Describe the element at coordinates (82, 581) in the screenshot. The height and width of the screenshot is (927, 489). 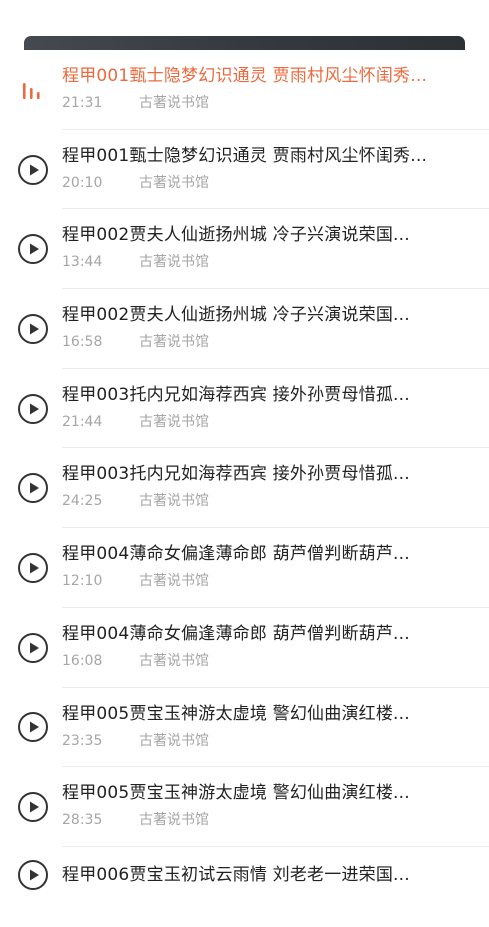
I see `episode-duration: 12:10` at that location.